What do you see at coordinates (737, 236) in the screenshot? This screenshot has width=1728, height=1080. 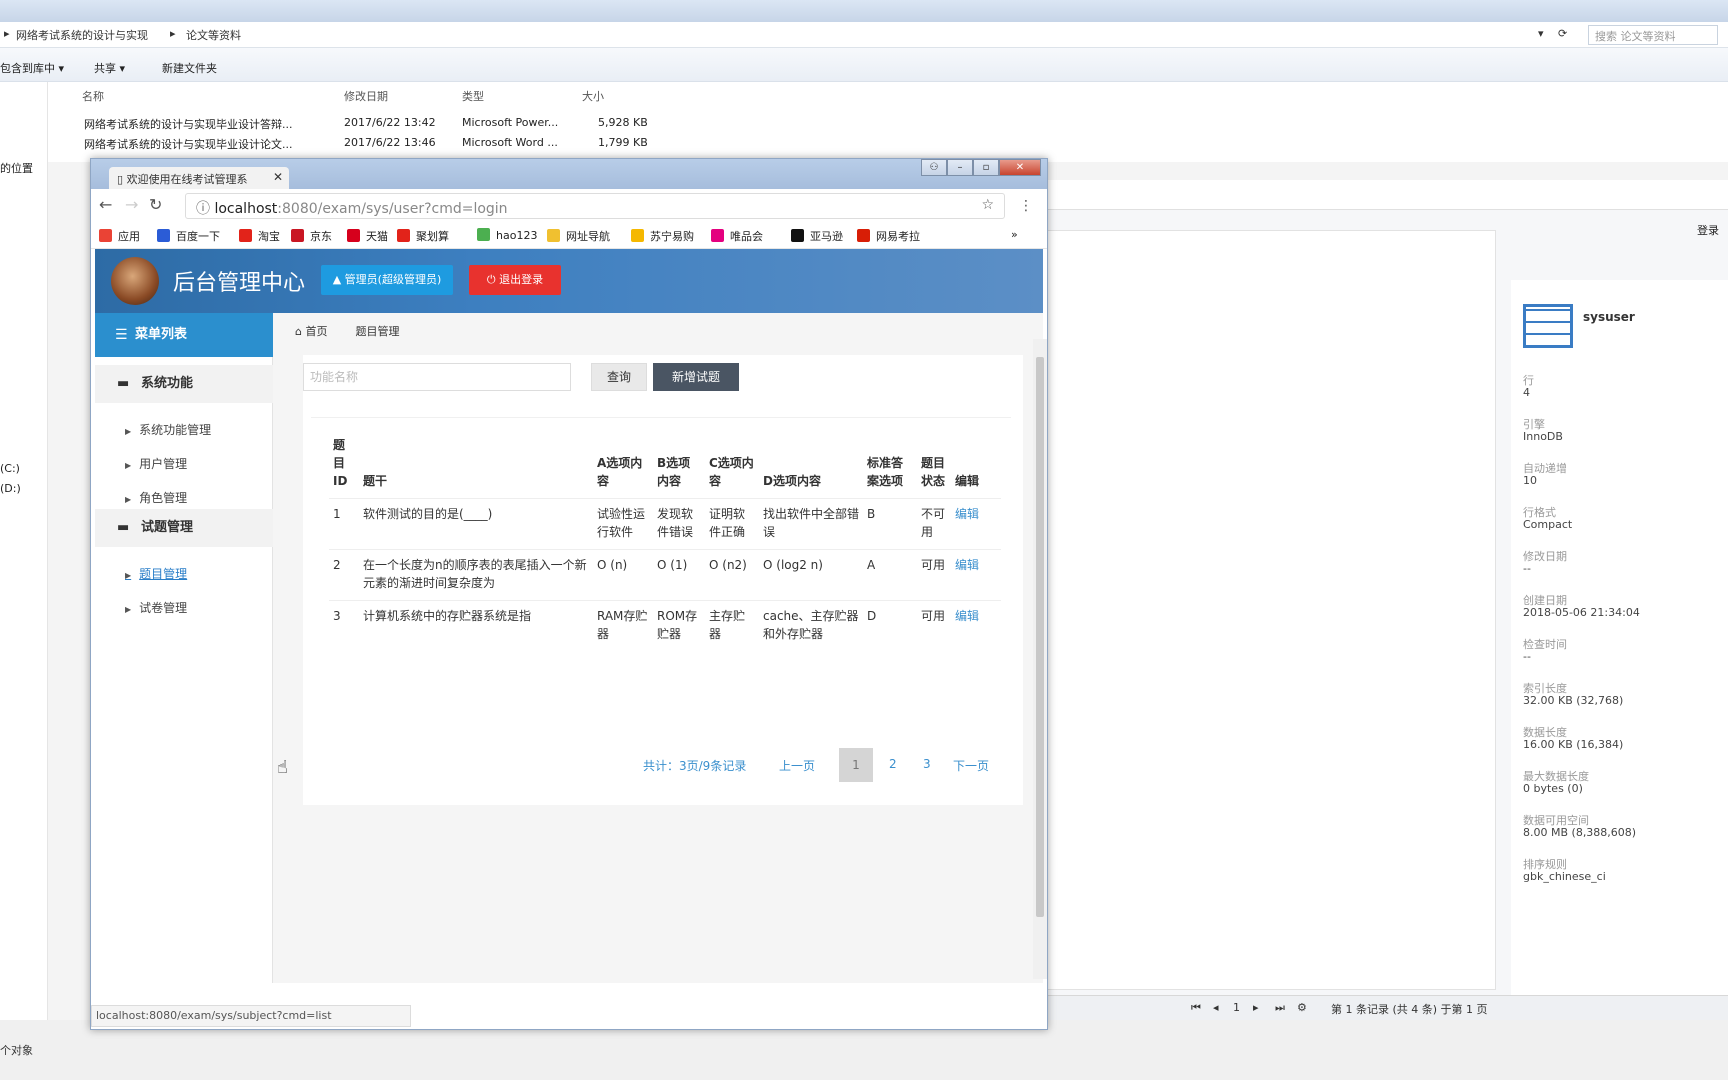 I see `bookmark-item: 唯品会` at bounding box center [737, 236].